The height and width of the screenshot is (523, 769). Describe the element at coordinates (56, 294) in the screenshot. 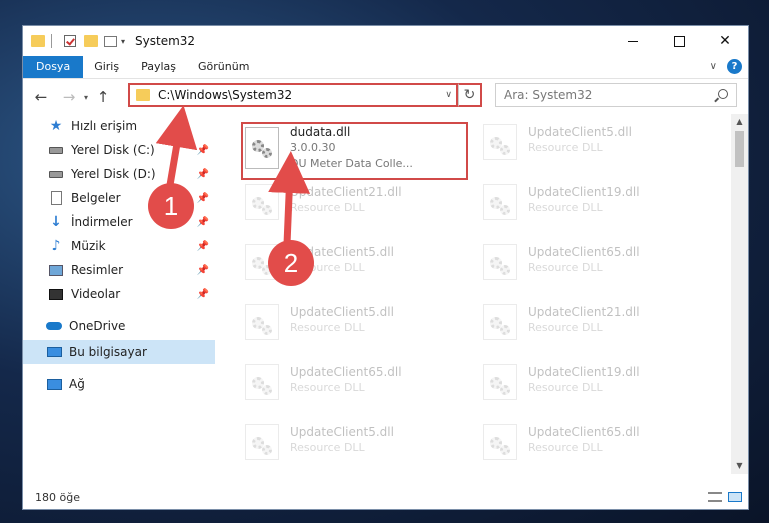

I see `videos-icon` at that location.